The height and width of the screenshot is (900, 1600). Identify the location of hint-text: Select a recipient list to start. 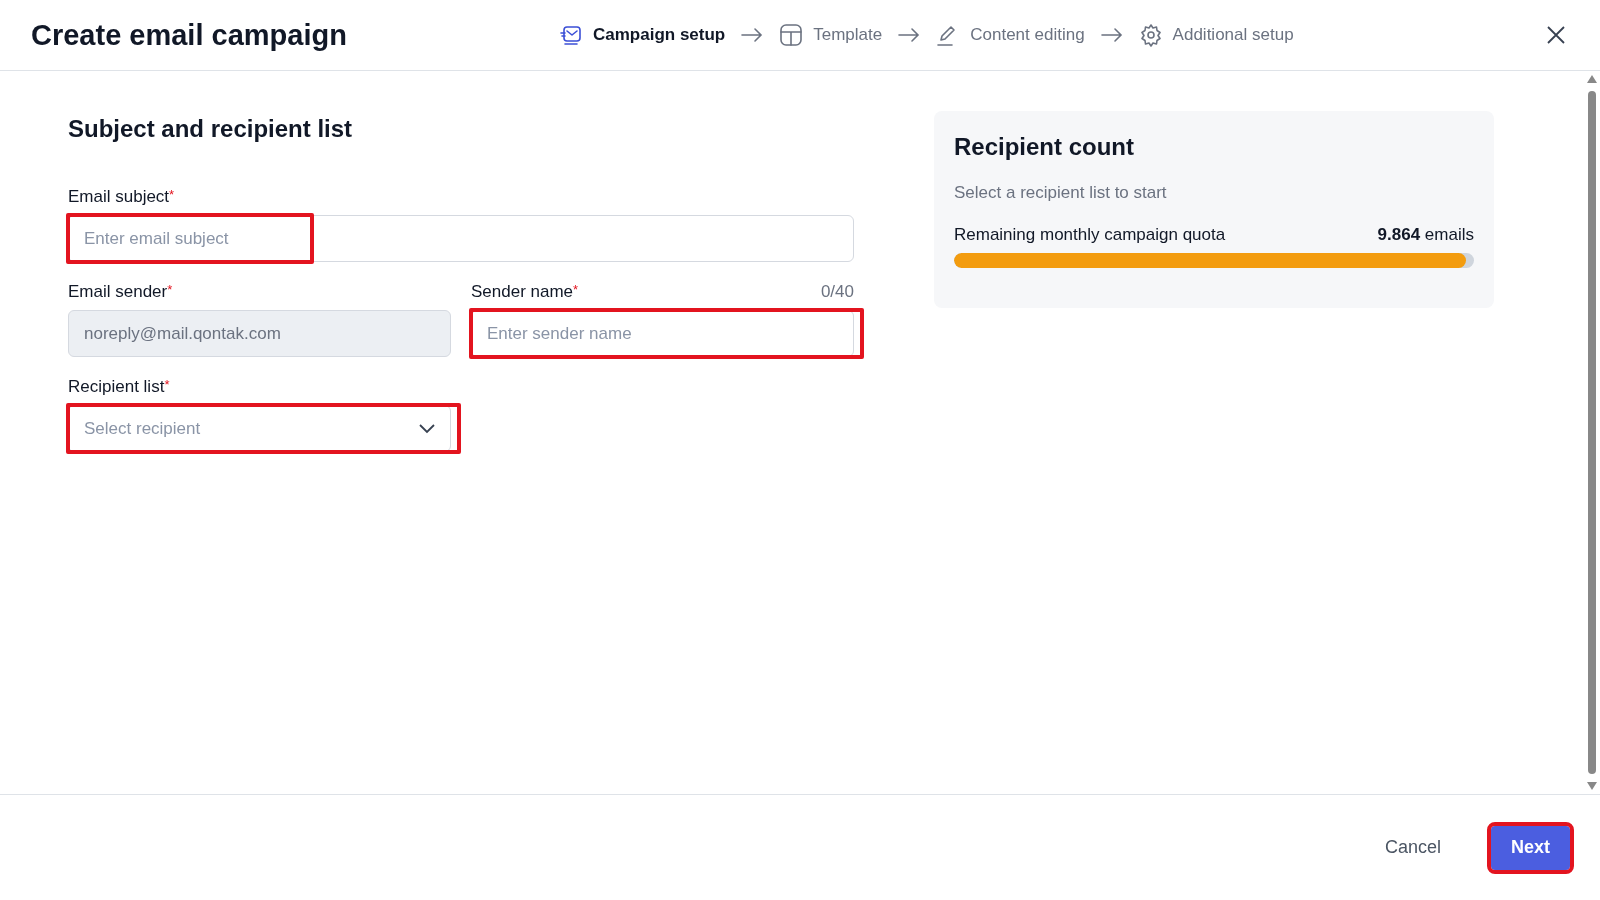
(1061, 193).